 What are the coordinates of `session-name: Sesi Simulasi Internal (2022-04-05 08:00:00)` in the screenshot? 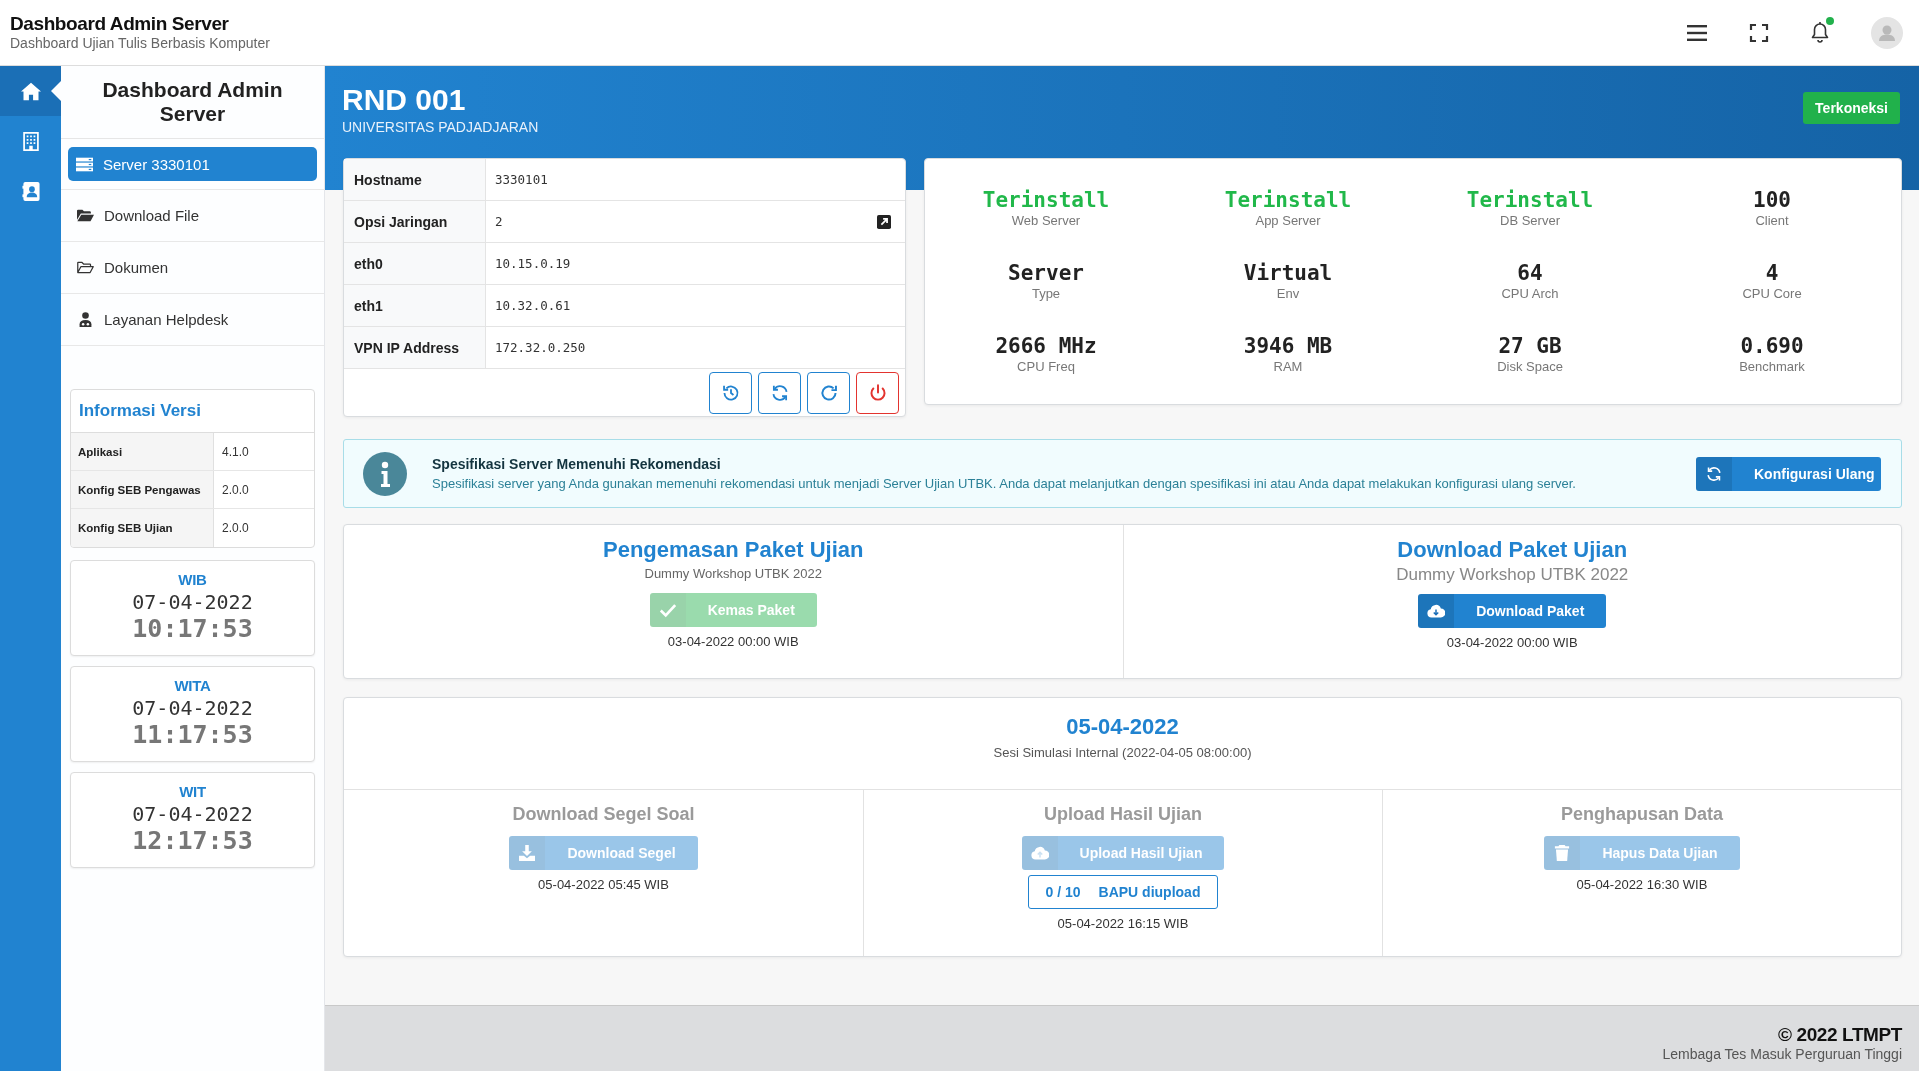 It's located at (1122, 753).